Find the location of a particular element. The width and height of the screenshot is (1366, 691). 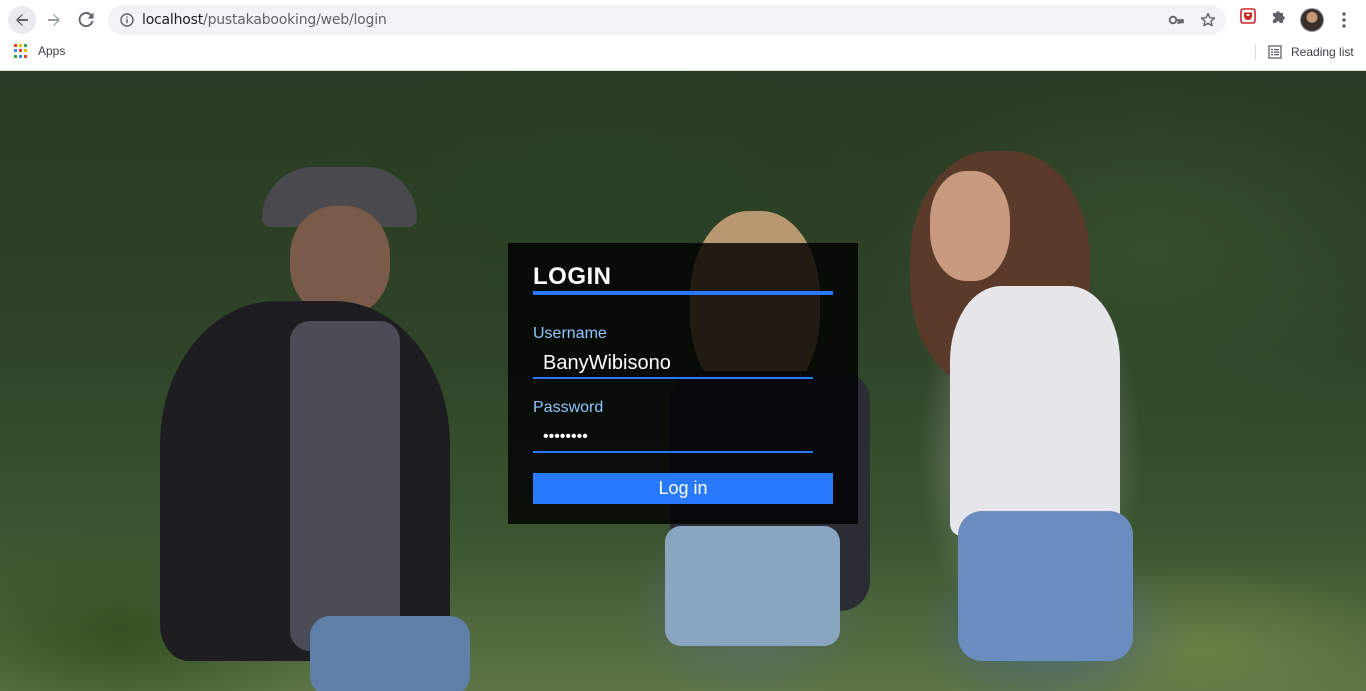

forward-arrow-icon is located at coordinates (54, 20).